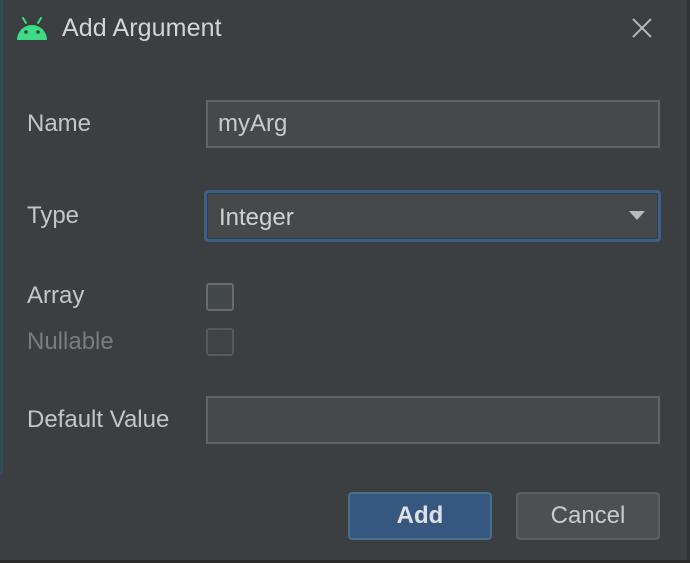  What do you see at coordinates (344, 29) in the screenshot?
I see `title-bar: Add Argument` at bounding box center [344, 29].